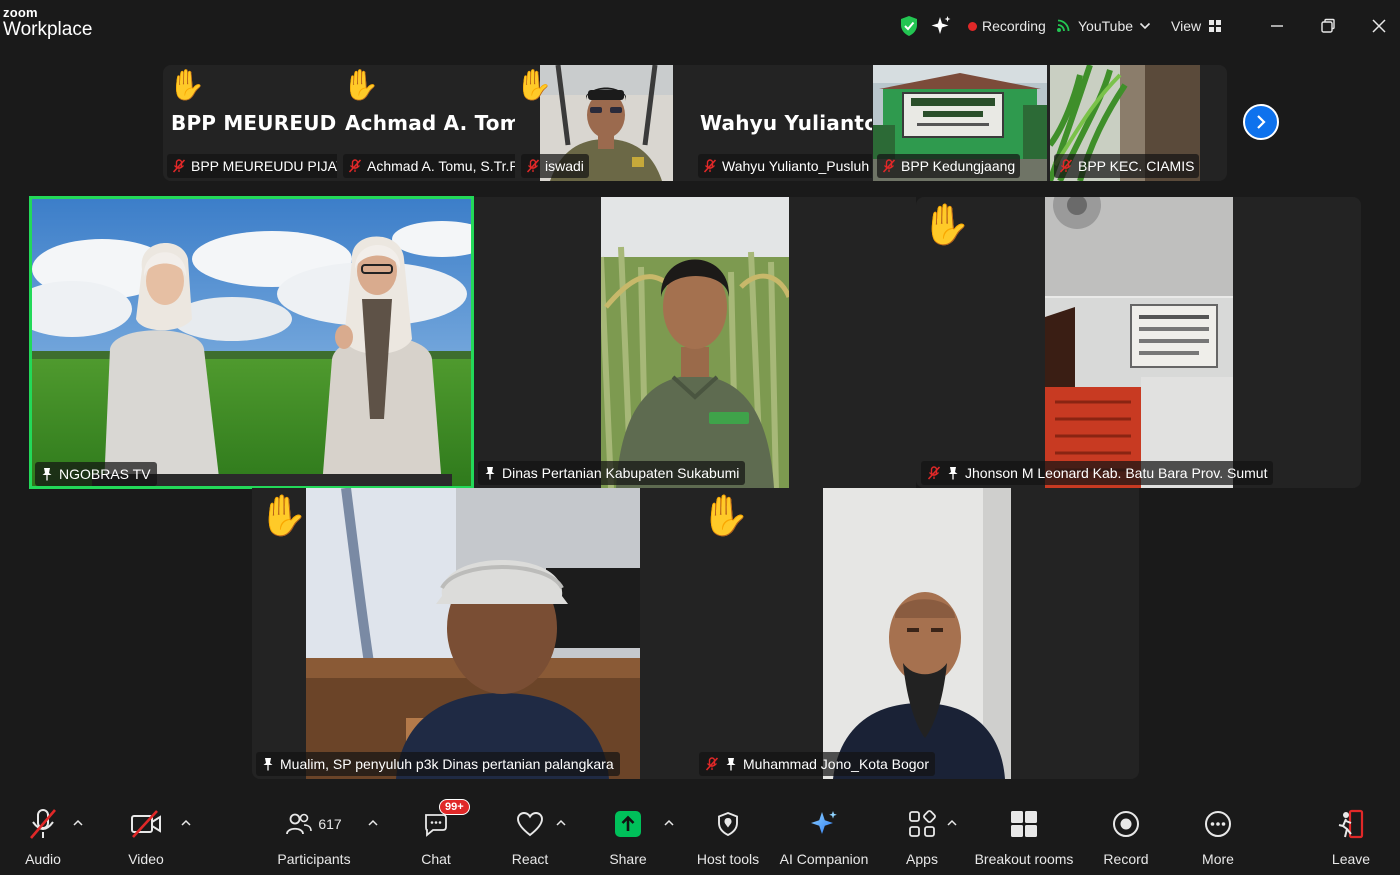 Image resolution: width=1400 pixels, height=875 pixels. What do you see at coordinates (1186, 26) in the screenshot?
I see `view-label: View` at bounding box center [1186, 26].